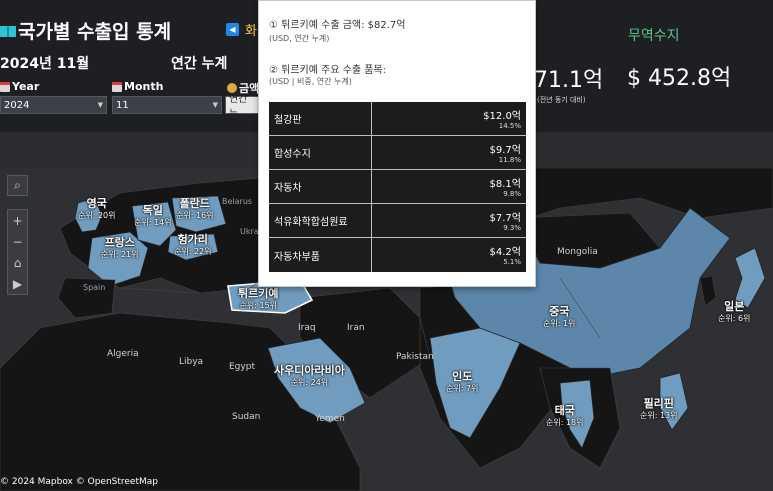  What do you see at coordinates (153, 216) in the screenshot?
I see `country-label-germany: 독일 순위: 14위` at bounding box center [153, 216].